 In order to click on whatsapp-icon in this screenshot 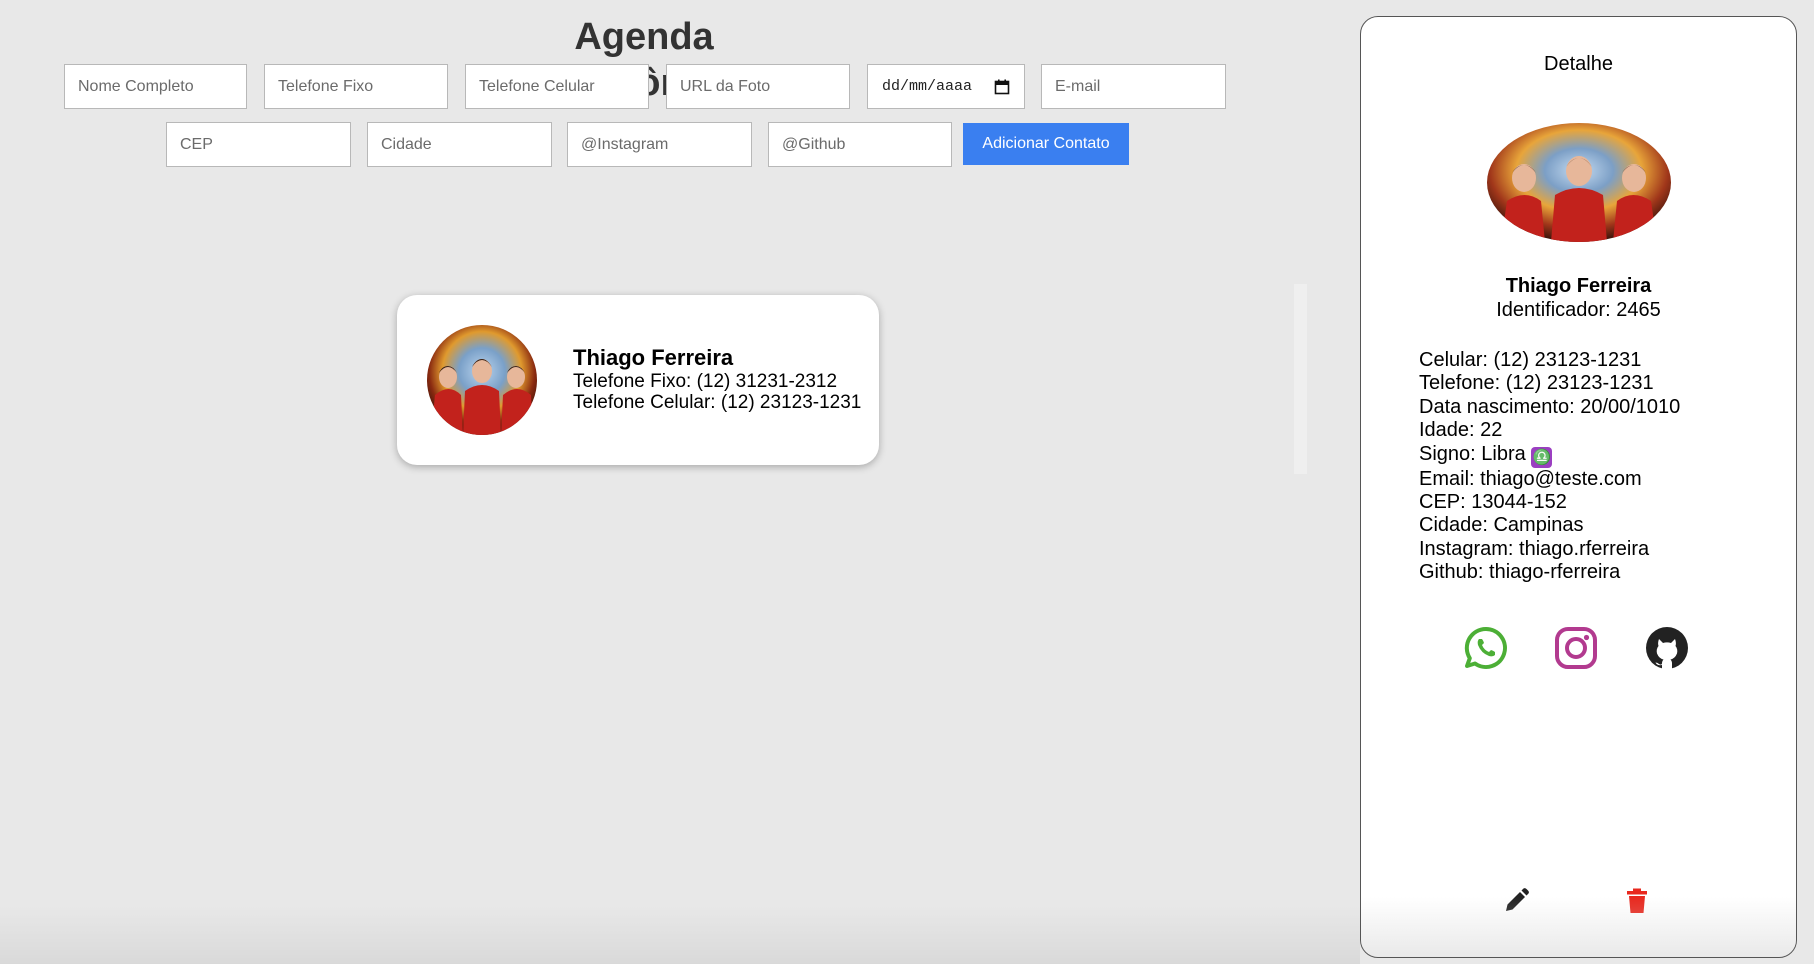, I will do `click(1486, 648)`.